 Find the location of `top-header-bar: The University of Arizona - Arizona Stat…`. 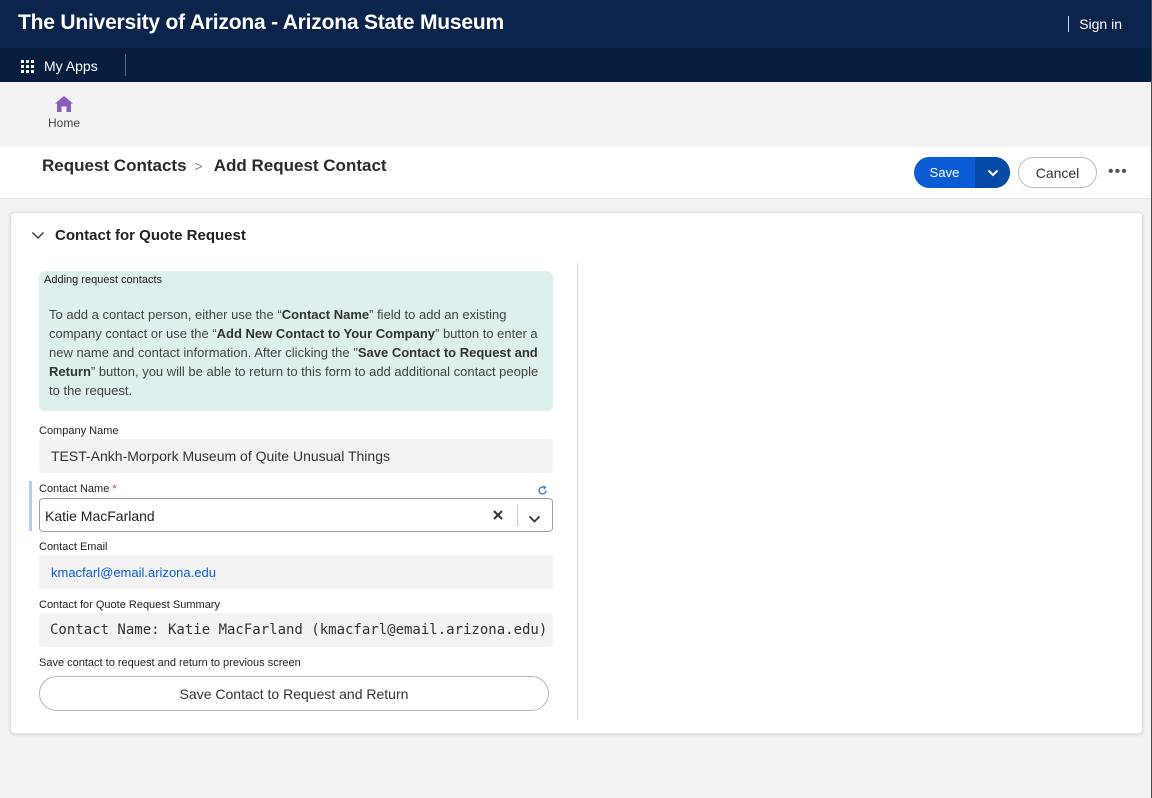

top-header-bar: The University of Arizona - Arizona Stat… is located at coordinates (576, 24).